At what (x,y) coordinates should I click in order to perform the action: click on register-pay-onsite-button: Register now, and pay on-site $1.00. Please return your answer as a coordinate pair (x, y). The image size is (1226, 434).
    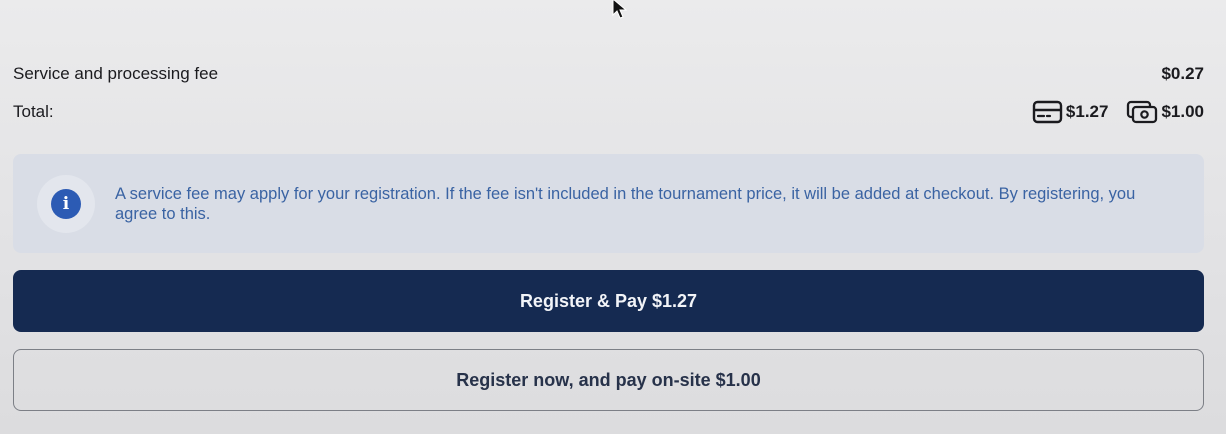
    Looking at the image, I should click on (608, 380).